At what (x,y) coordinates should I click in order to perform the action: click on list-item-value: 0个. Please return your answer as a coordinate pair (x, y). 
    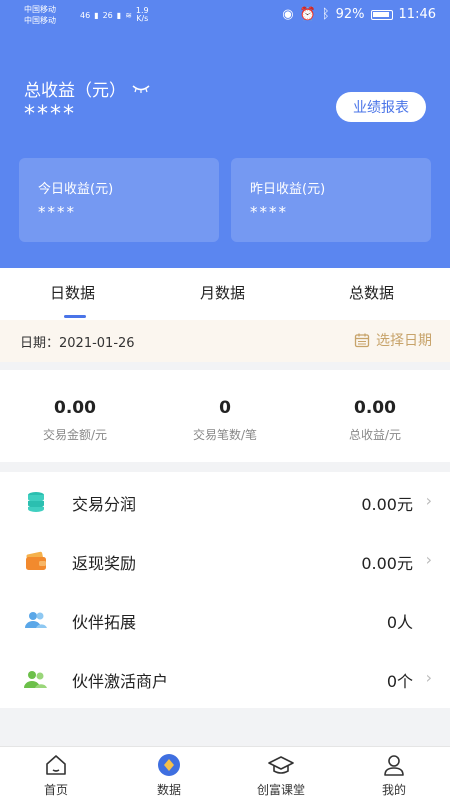
    Looking at the image, I should click on (399, 681).